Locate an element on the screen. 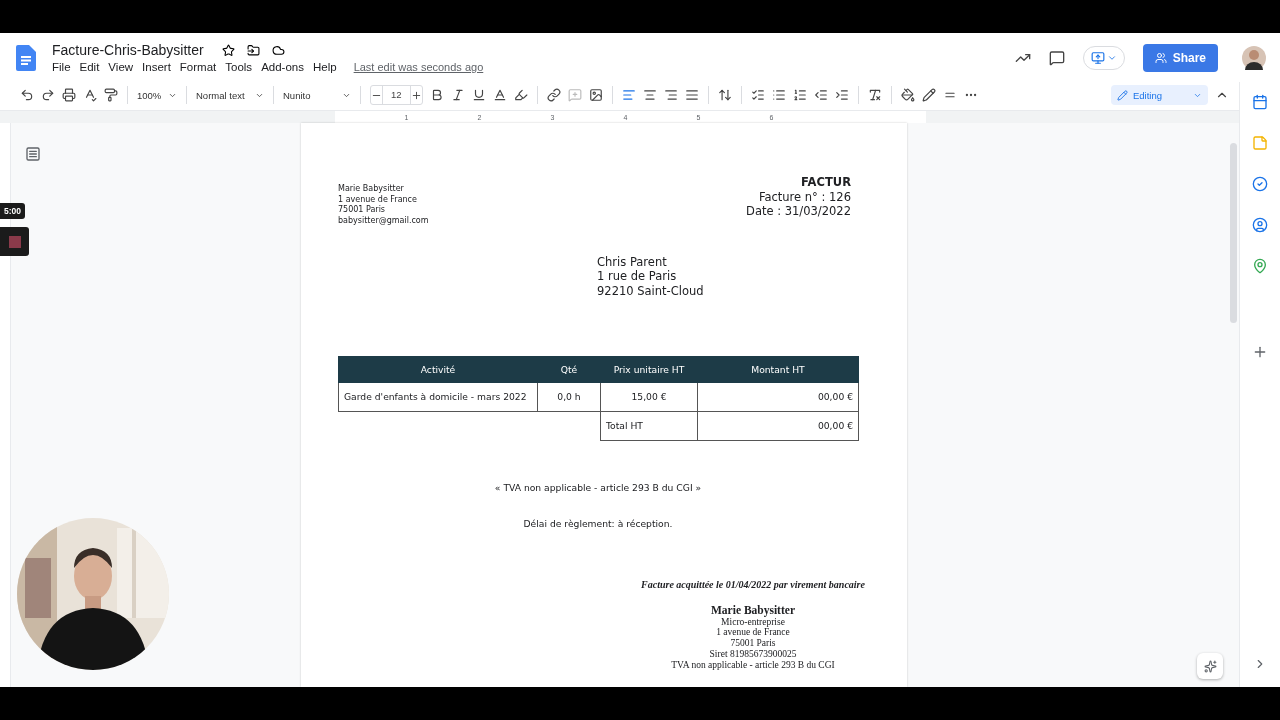  explore-button is located at coordinates (1210, 666).